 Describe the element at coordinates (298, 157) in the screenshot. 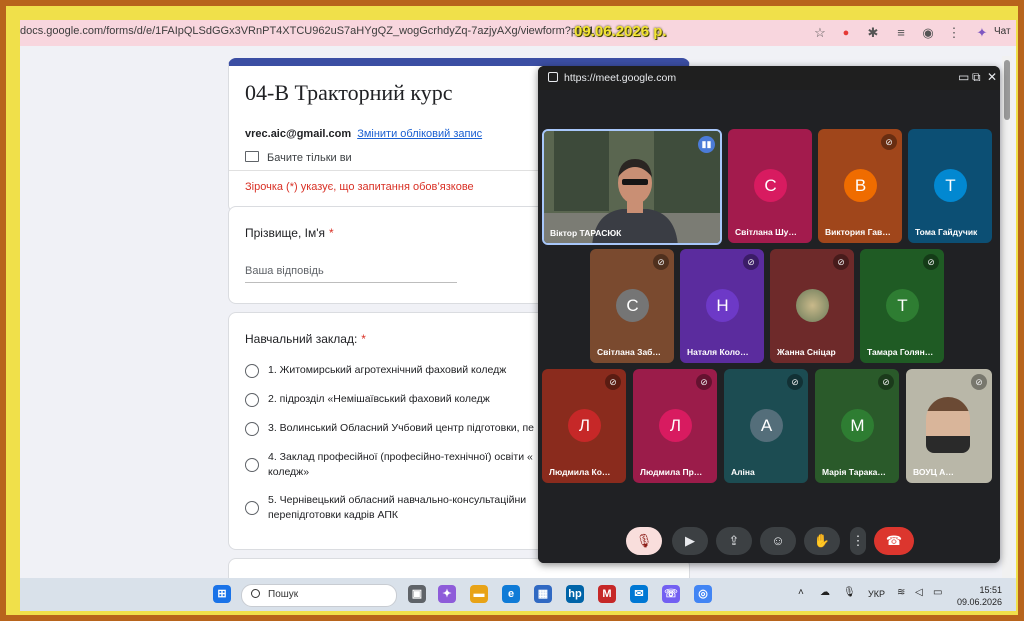

I see `visibility-line: Бачите тільки ви` at that location.